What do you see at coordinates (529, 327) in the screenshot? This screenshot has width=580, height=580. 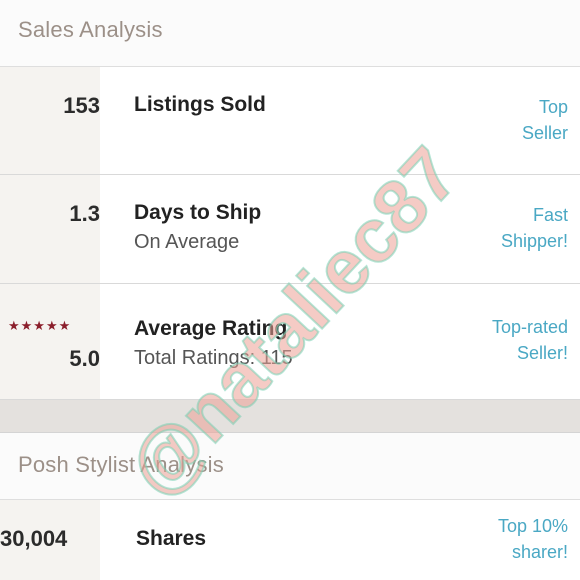 I see `badge-line: Top-rated` at bounding box center [529, 327].